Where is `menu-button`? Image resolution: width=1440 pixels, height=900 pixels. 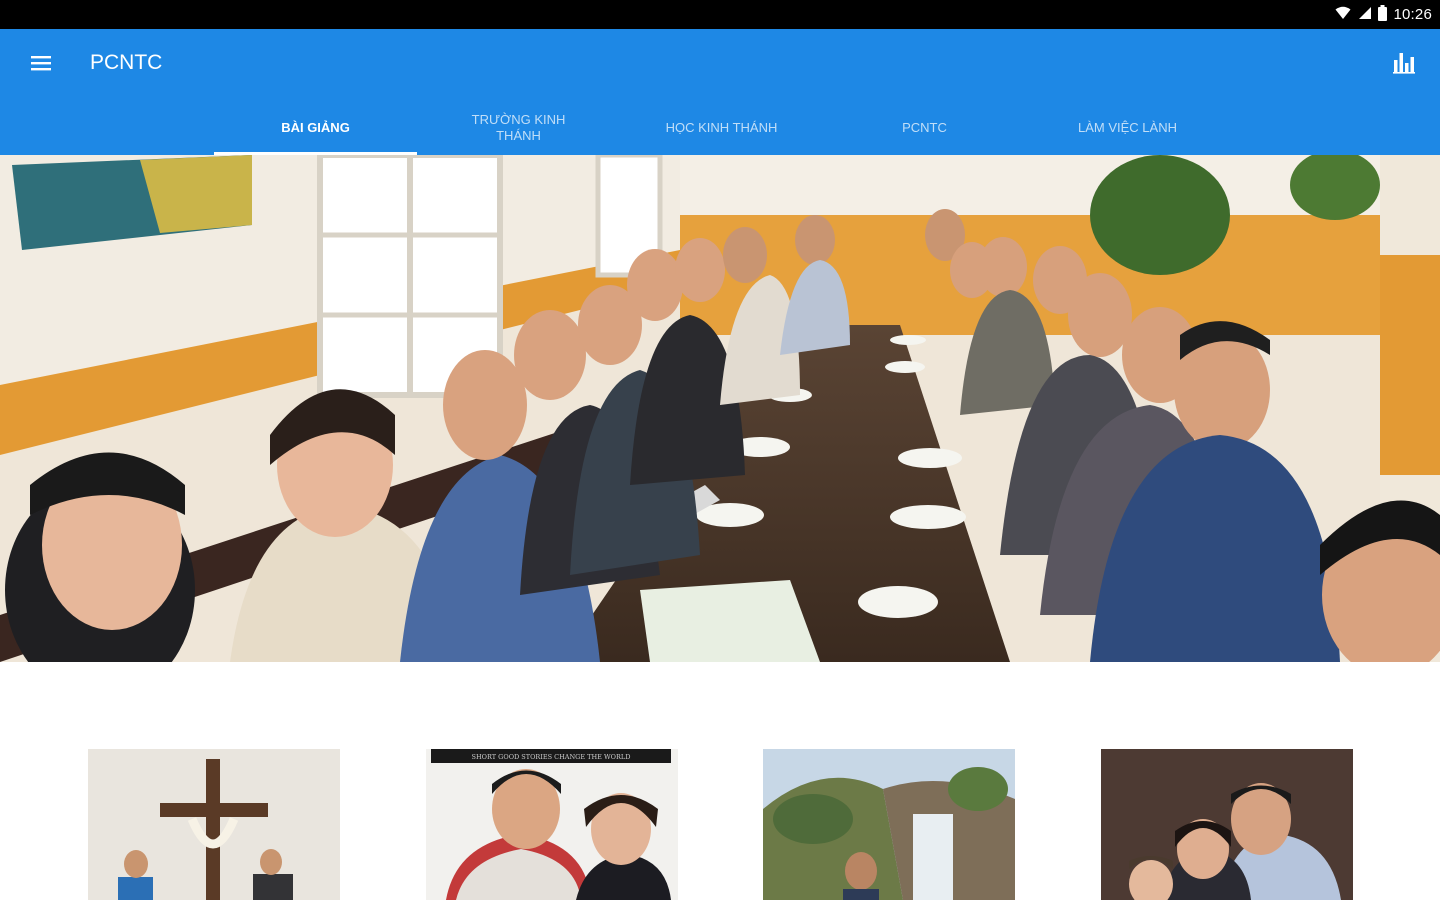
menu-button is located at coordinates (41, 65).